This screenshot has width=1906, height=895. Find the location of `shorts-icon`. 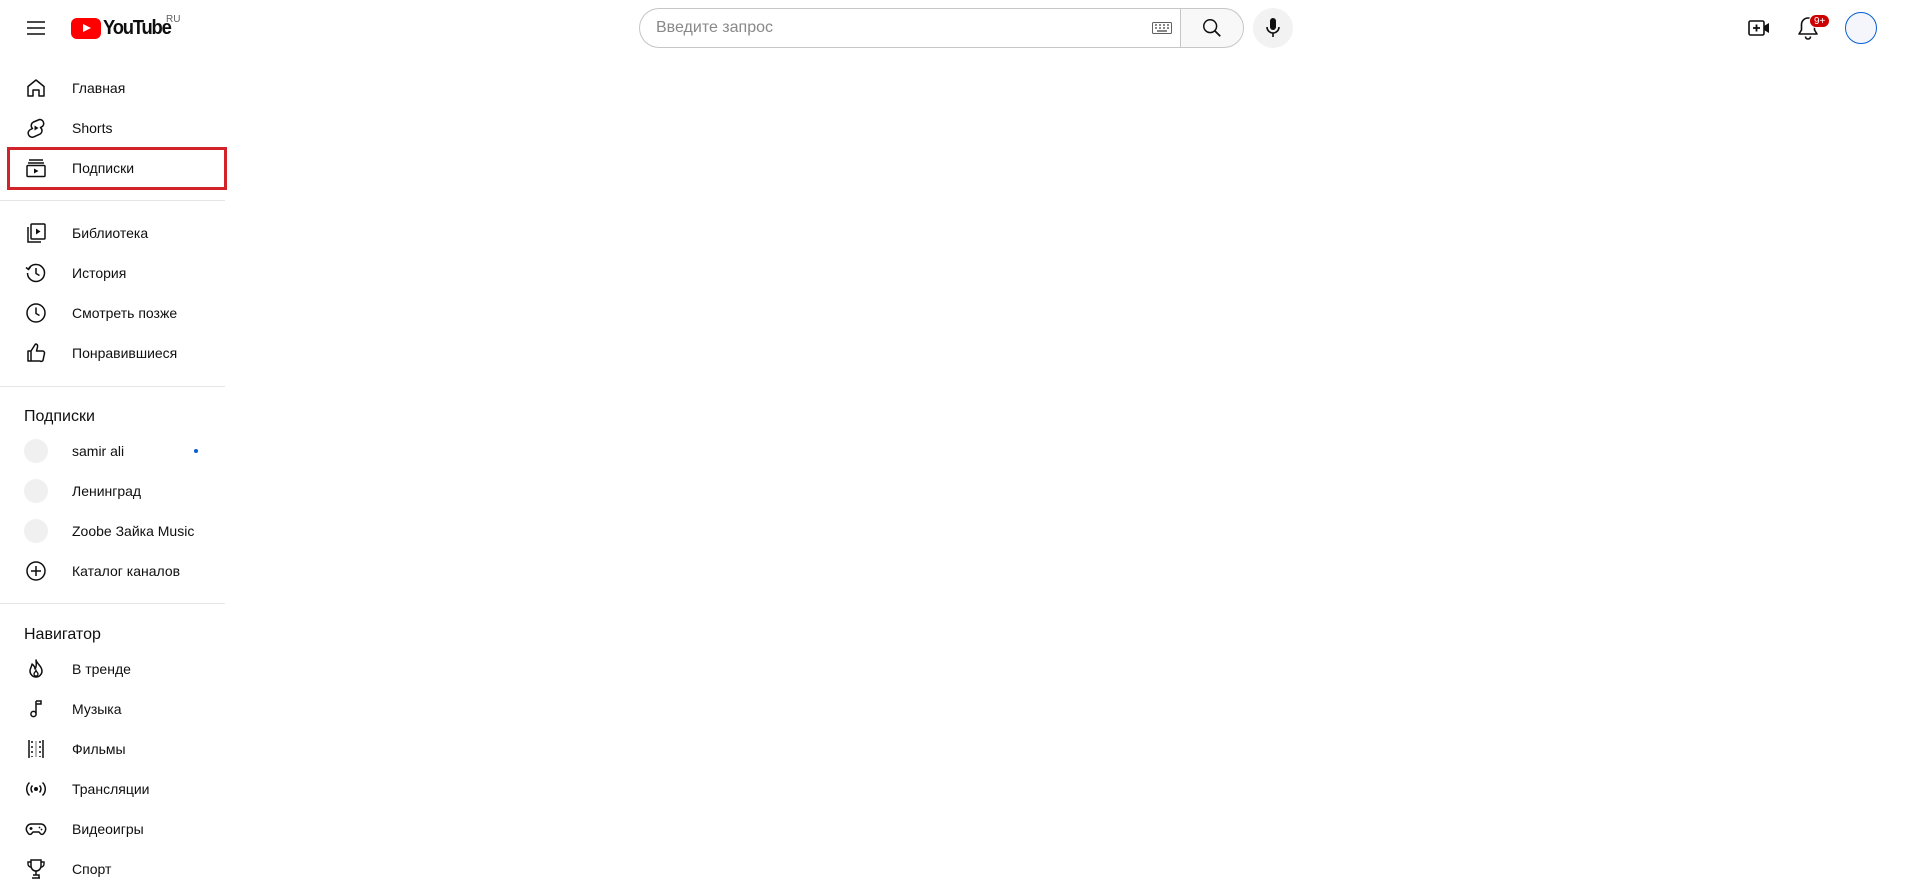

shorts-icon is located at coordinates (36, 128).